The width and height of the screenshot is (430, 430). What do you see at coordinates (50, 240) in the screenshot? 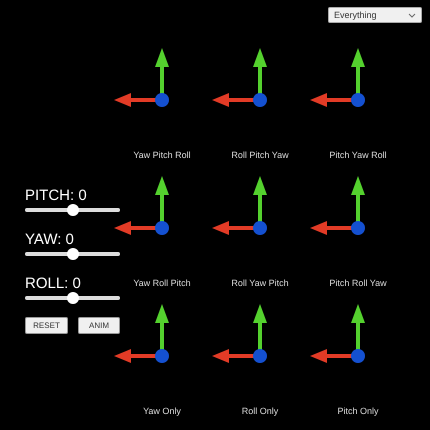
I see `slider-label: YAW: 0` at bounding box center [50, 240].